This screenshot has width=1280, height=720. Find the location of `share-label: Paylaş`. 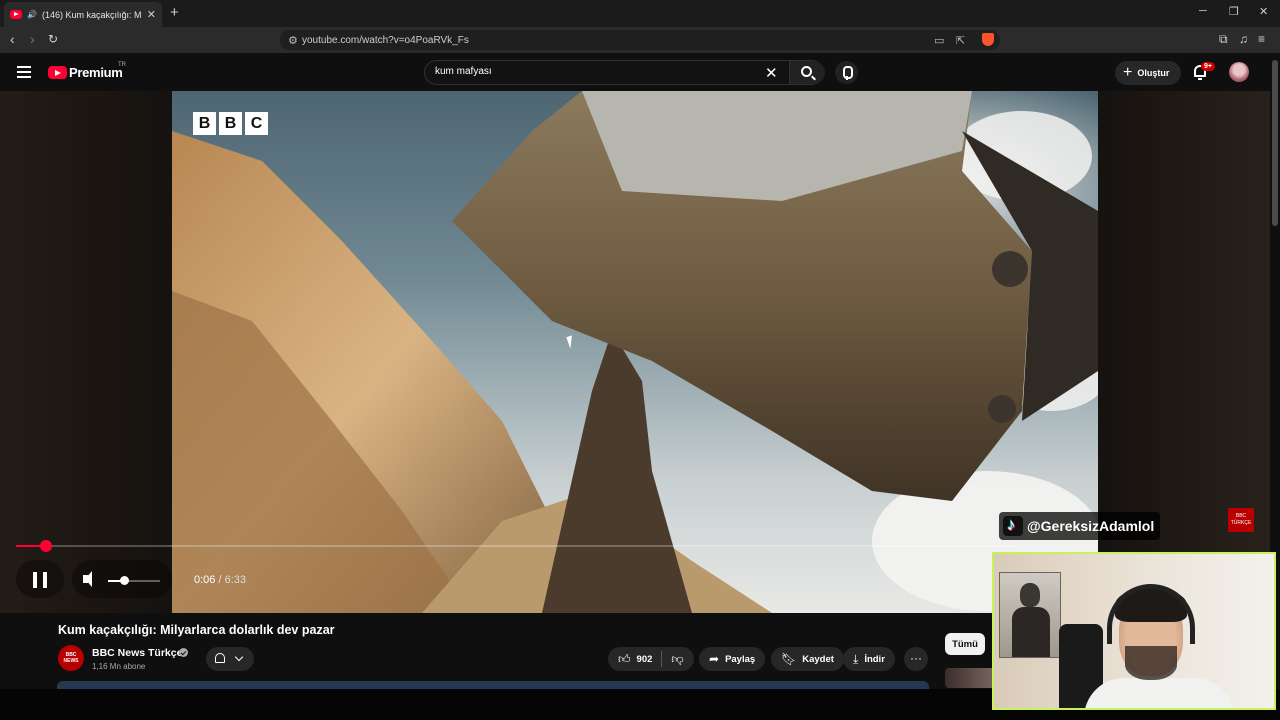

share-label: Paylaş is located at coordinates (740, 659).